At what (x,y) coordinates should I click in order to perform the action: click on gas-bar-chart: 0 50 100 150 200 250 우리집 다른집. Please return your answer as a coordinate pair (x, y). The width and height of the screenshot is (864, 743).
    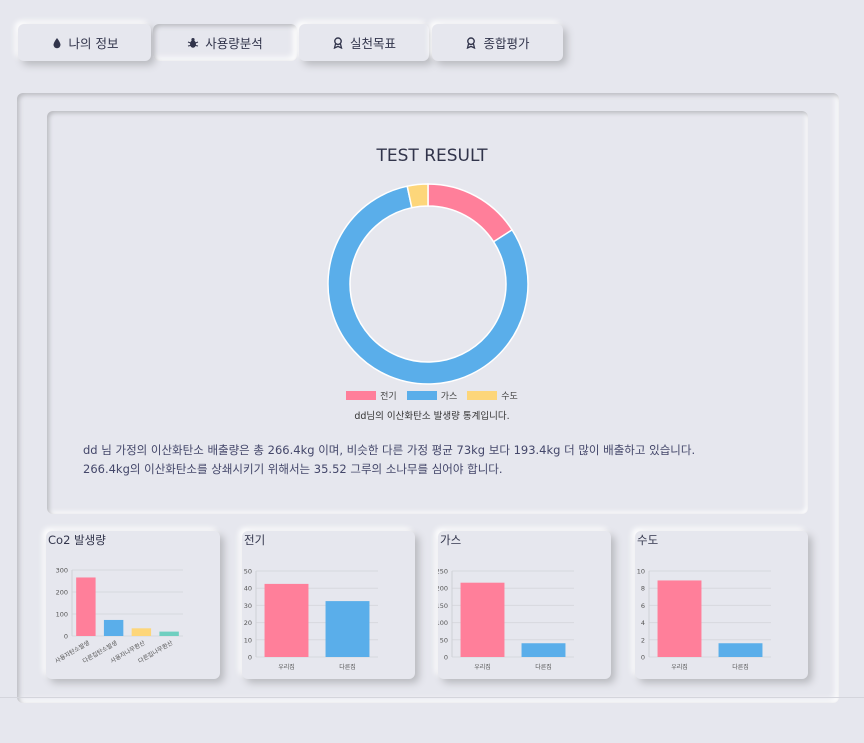
    Looking at the image, I should click on (506, 619).